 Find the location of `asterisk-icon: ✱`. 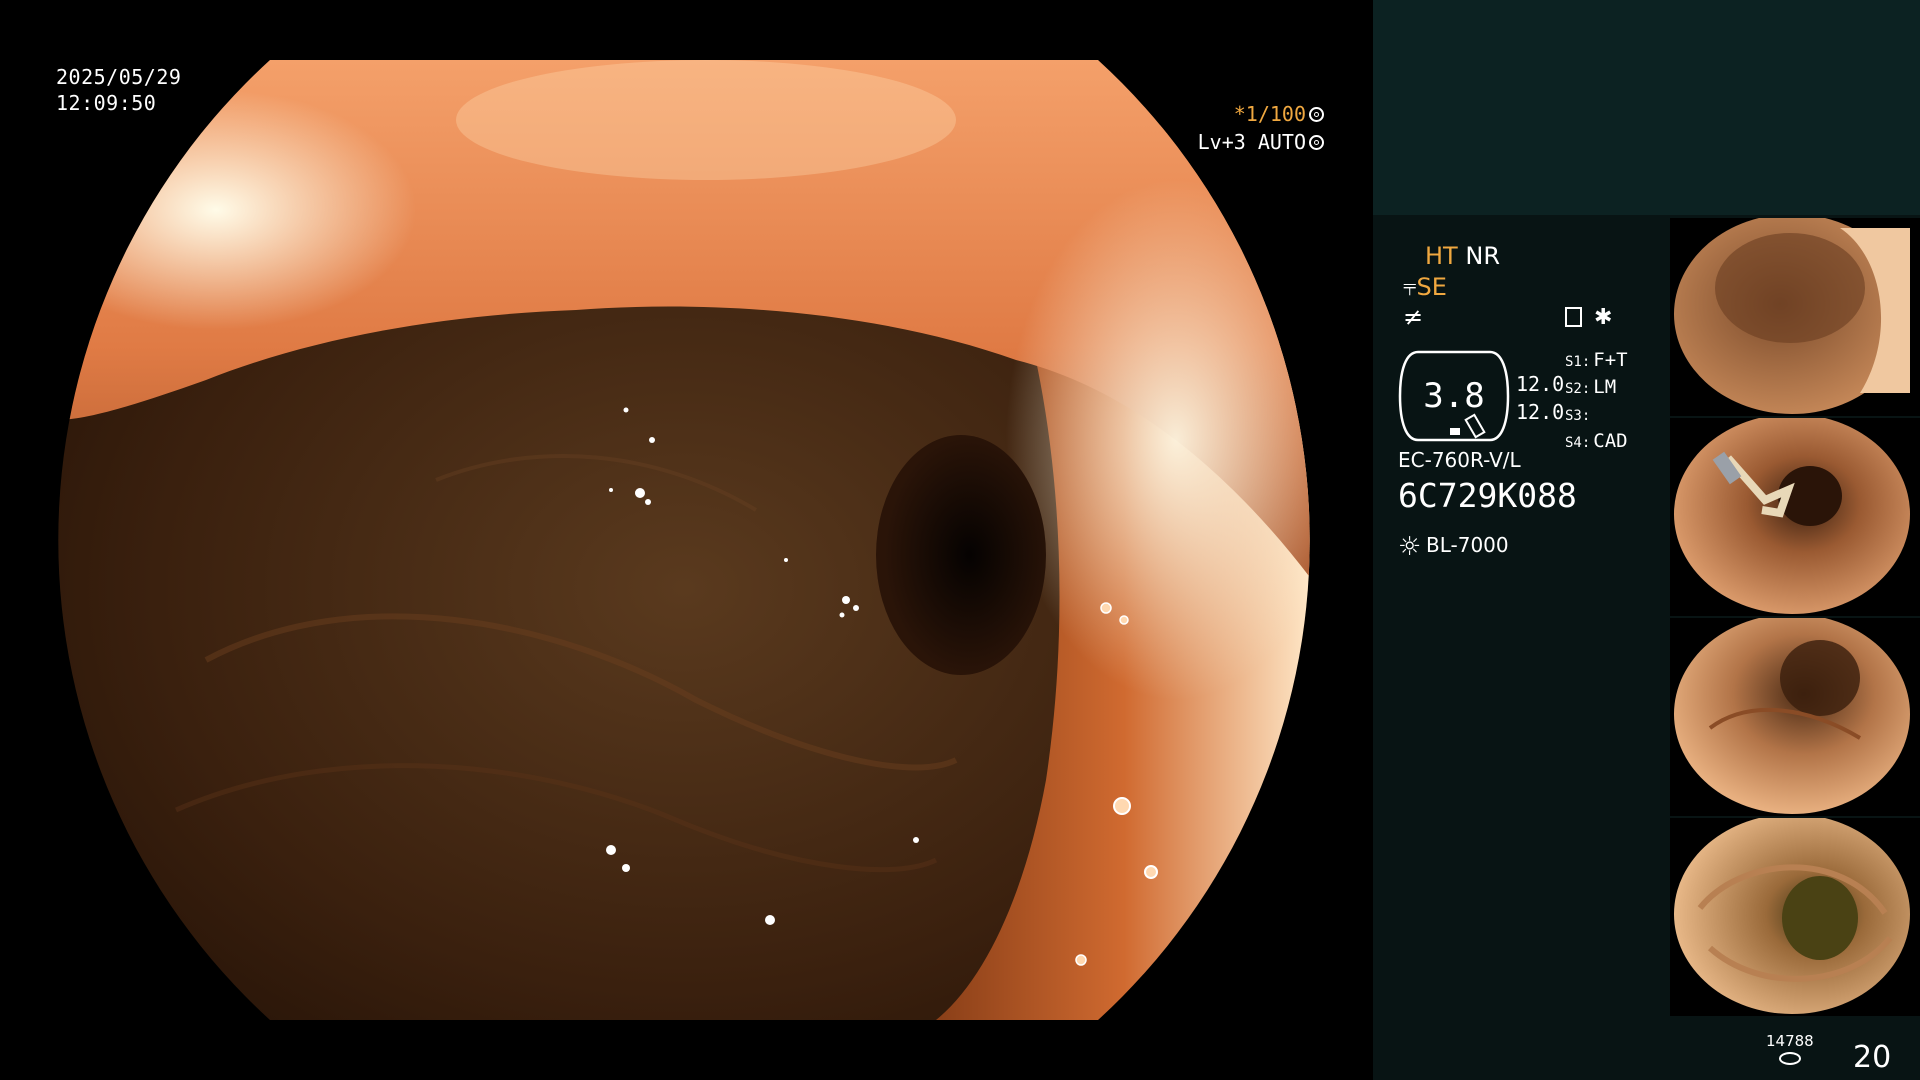

asterisk-icon: ✱ is located at coordinates (1603, 317).